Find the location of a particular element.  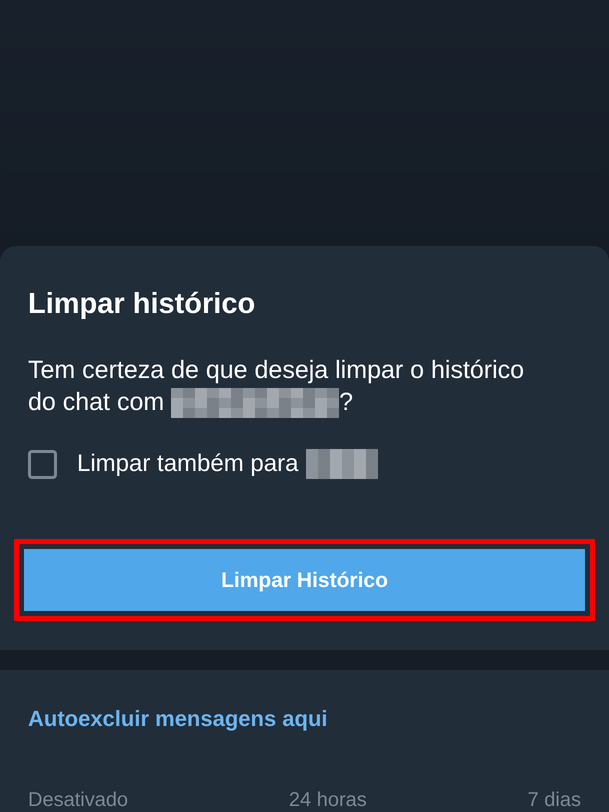

checkbox is located at coordinates (42, 464).